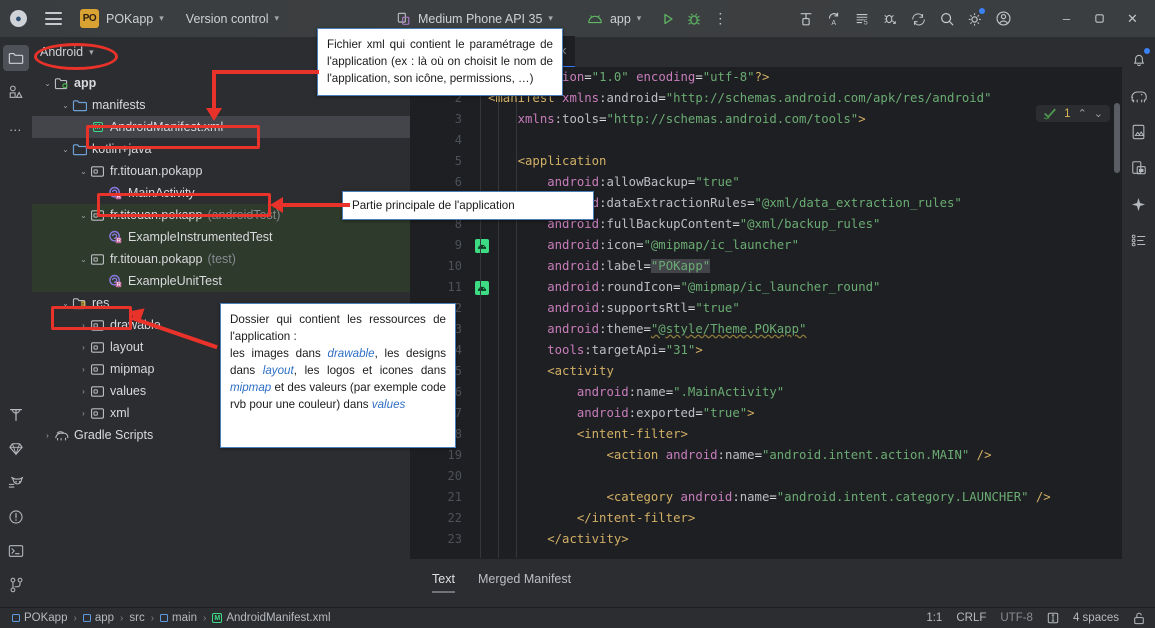 This screenshot has width=1155, height=628. What do you see at coordinates (918, 18) in the screenshot?
I see `device-manager-button` at bounding box center [918, 18].